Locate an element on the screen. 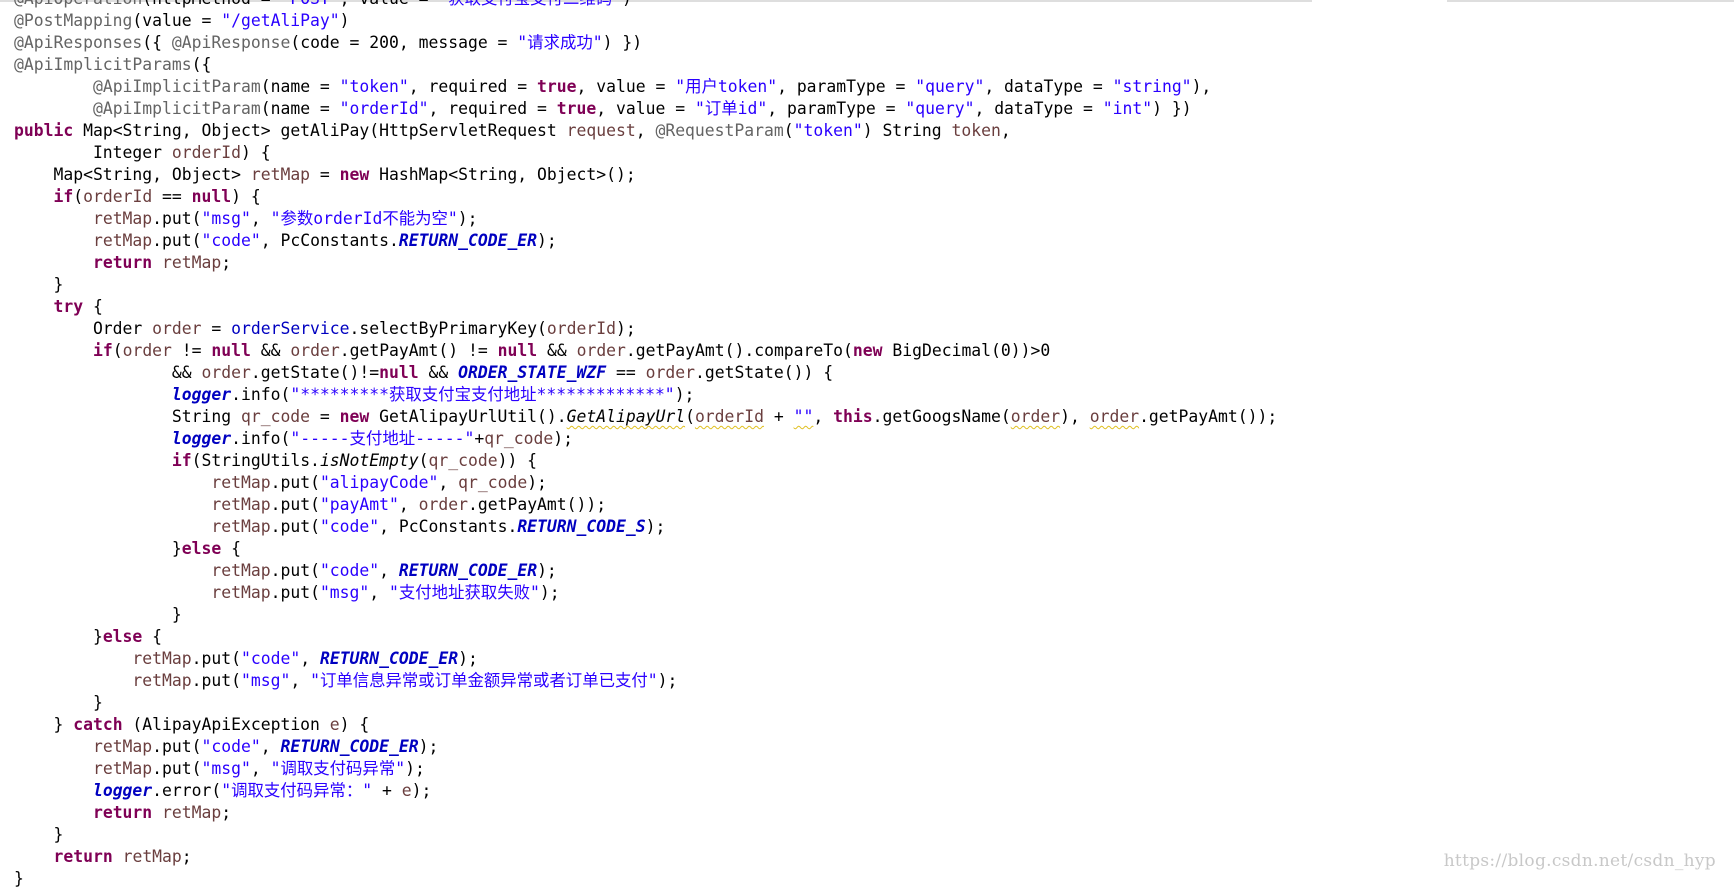 The width and height of the screenshot is (1734, 890). code-line: retMap.put("msg", "支付地址获取失败"); is located at coordinates (645, 593).